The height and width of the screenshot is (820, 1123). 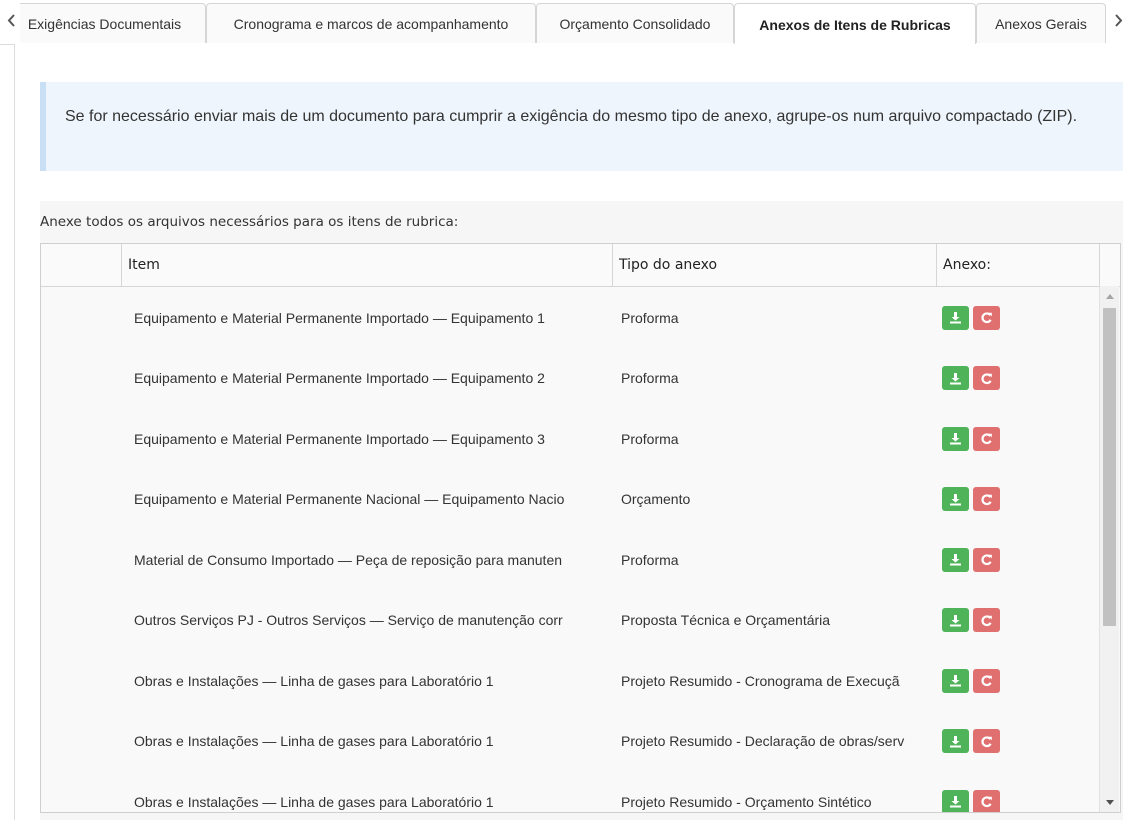 I want to click on scroll-thumb, so click(x=1109, y=467).